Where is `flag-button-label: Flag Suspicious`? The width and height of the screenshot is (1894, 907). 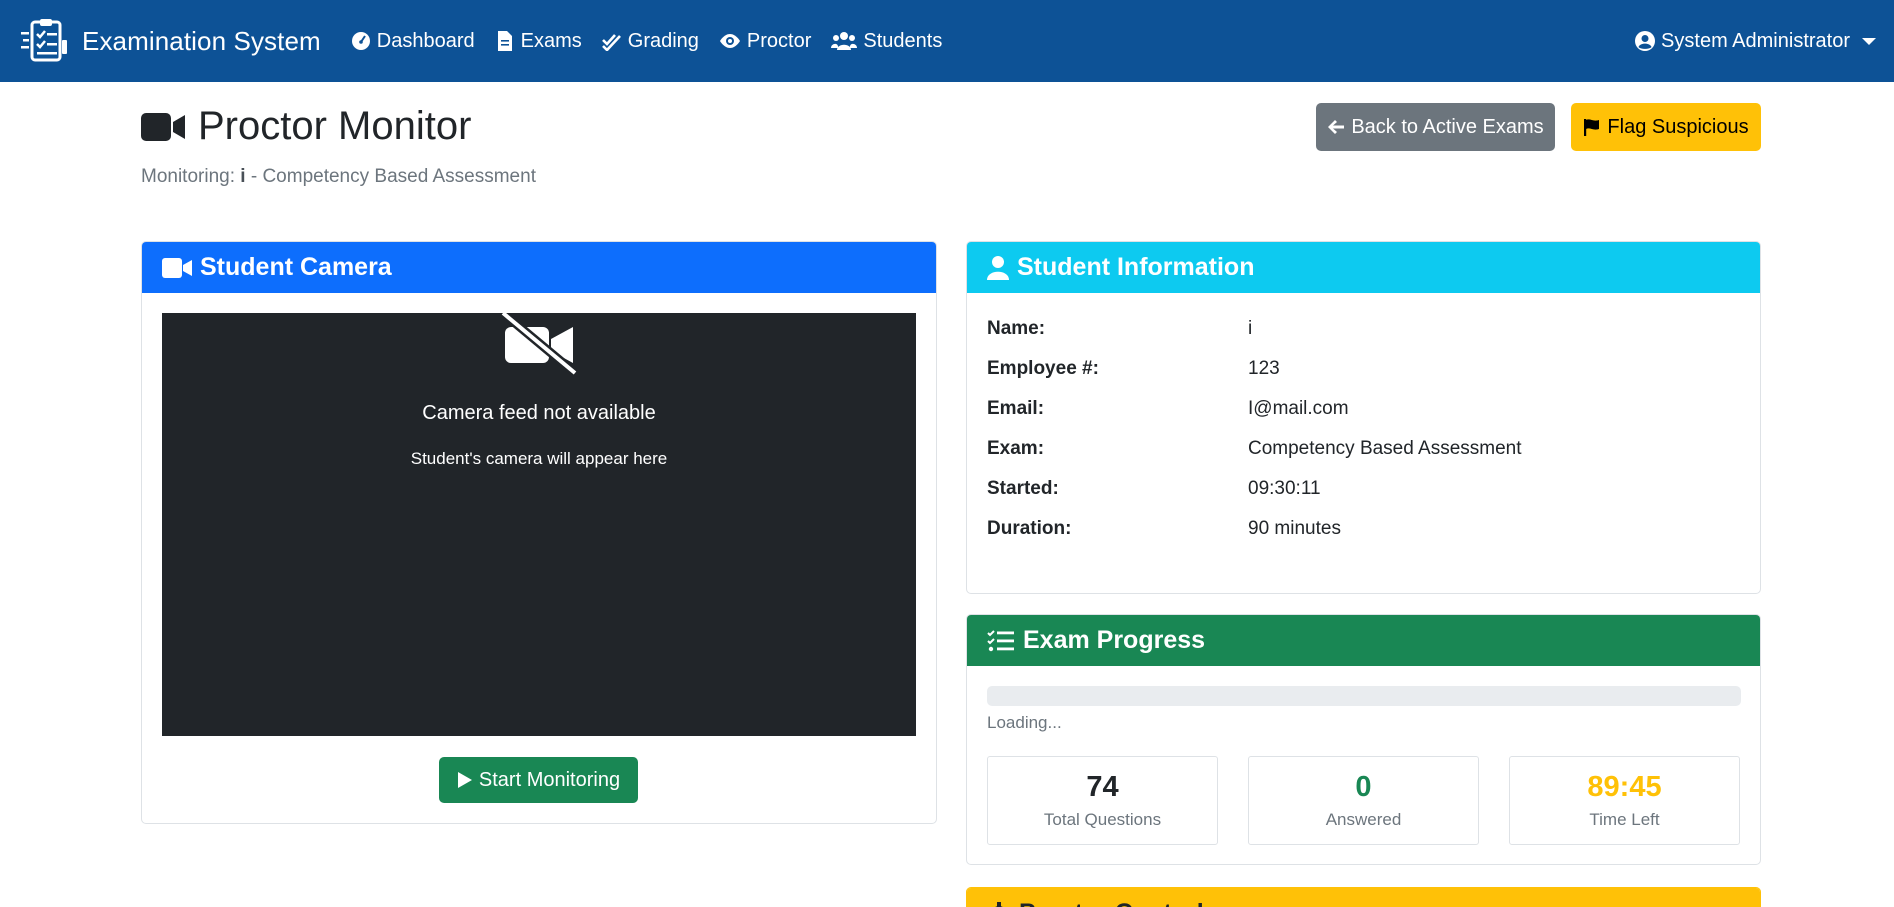
flag-button-label: Flag Suspicious is located at coordinates (1678, 126).